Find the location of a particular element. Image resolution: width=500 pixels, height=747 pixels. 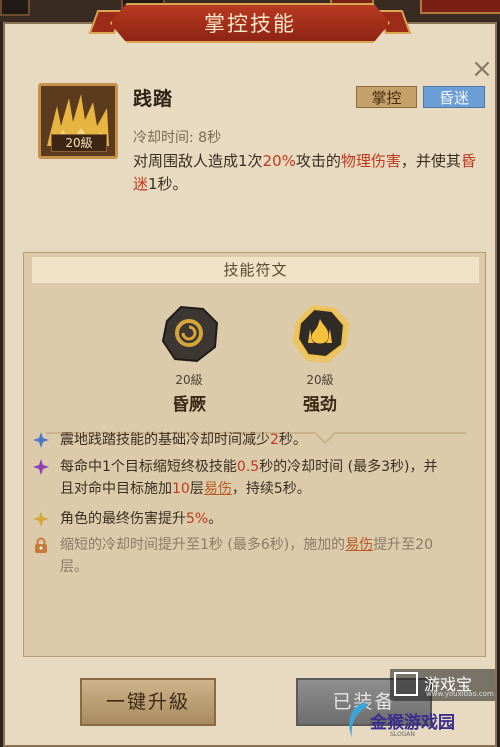

cooldown-text: 冷却时间: 8秒 is located at coordinates (177, 138).